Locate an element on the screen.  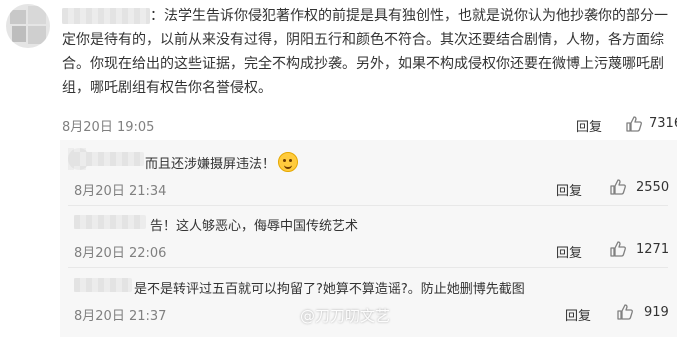
comment-reply-button: 回复 is located at coordinates (589, 125).